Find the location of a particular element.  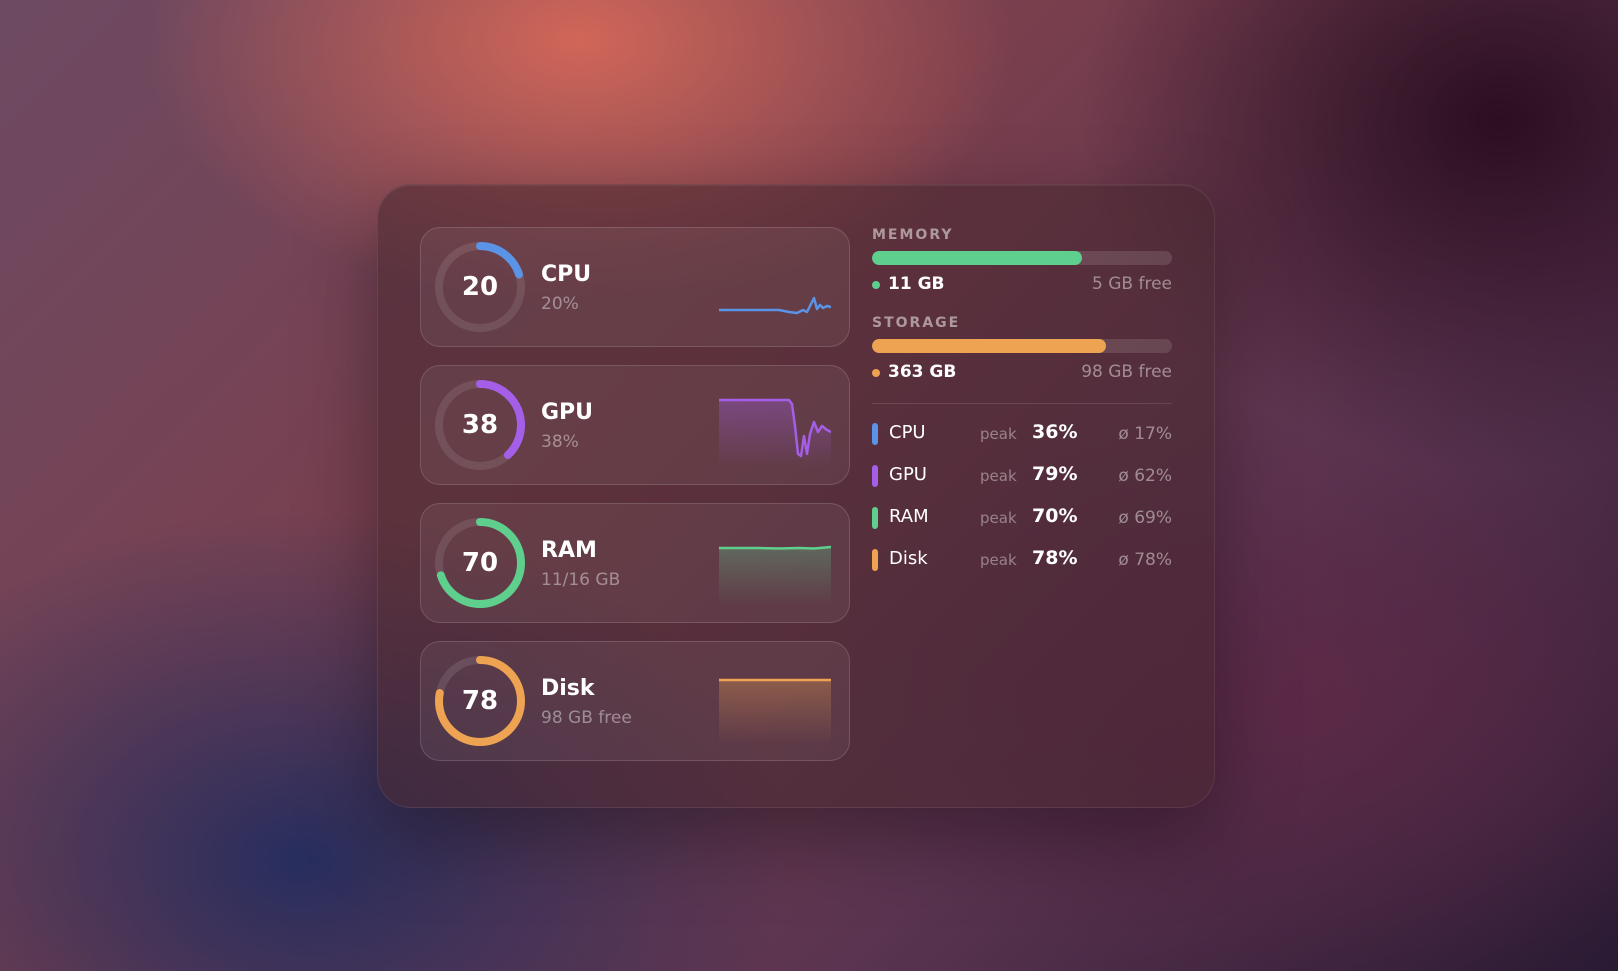

disk-sparkline is located at coordinates (775, 711).